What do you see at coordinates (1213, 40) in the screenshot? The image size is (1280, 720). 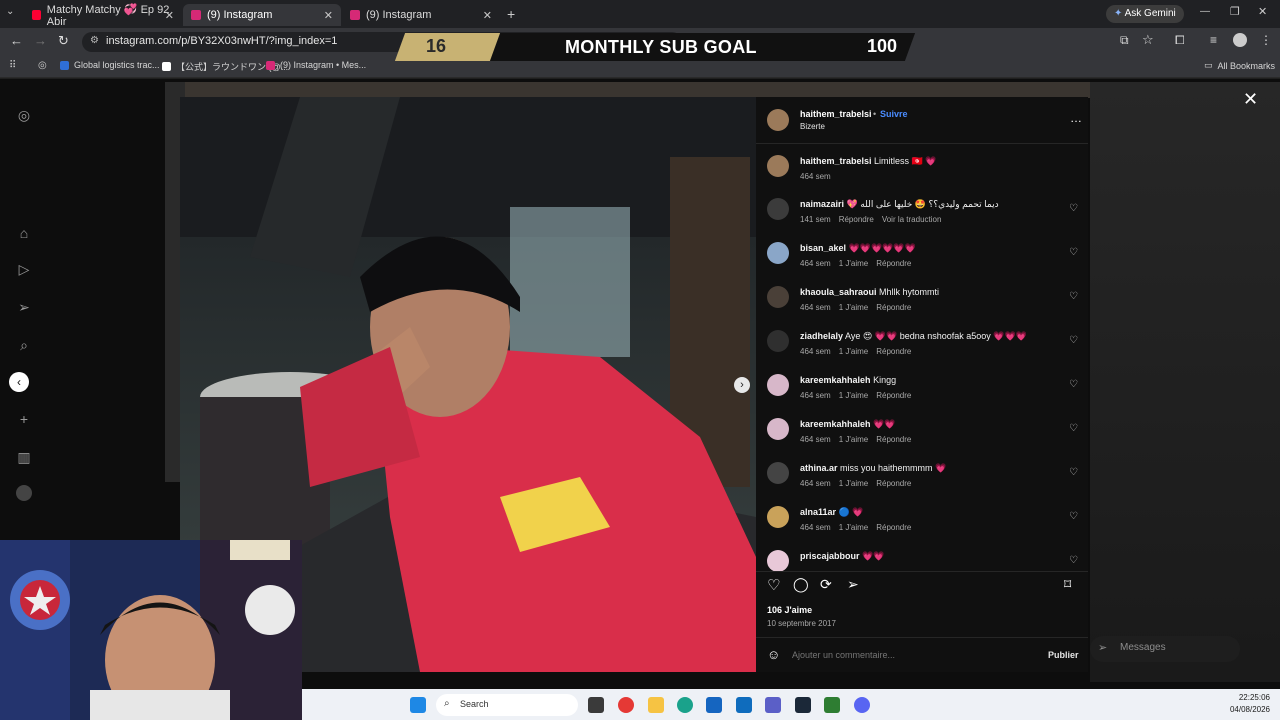 I see `tab-media-icon: ≡` at bounding box center [1213, 40].